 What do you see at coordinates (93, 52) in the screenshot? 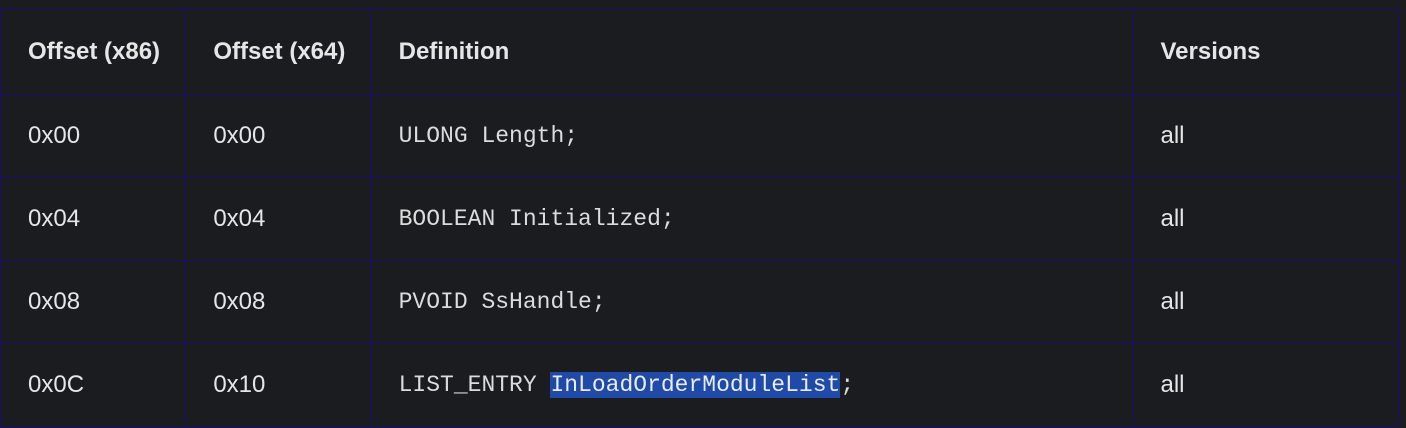
I see `header-offset-x86: Offset (x86)` at bounding box center [93, 52].